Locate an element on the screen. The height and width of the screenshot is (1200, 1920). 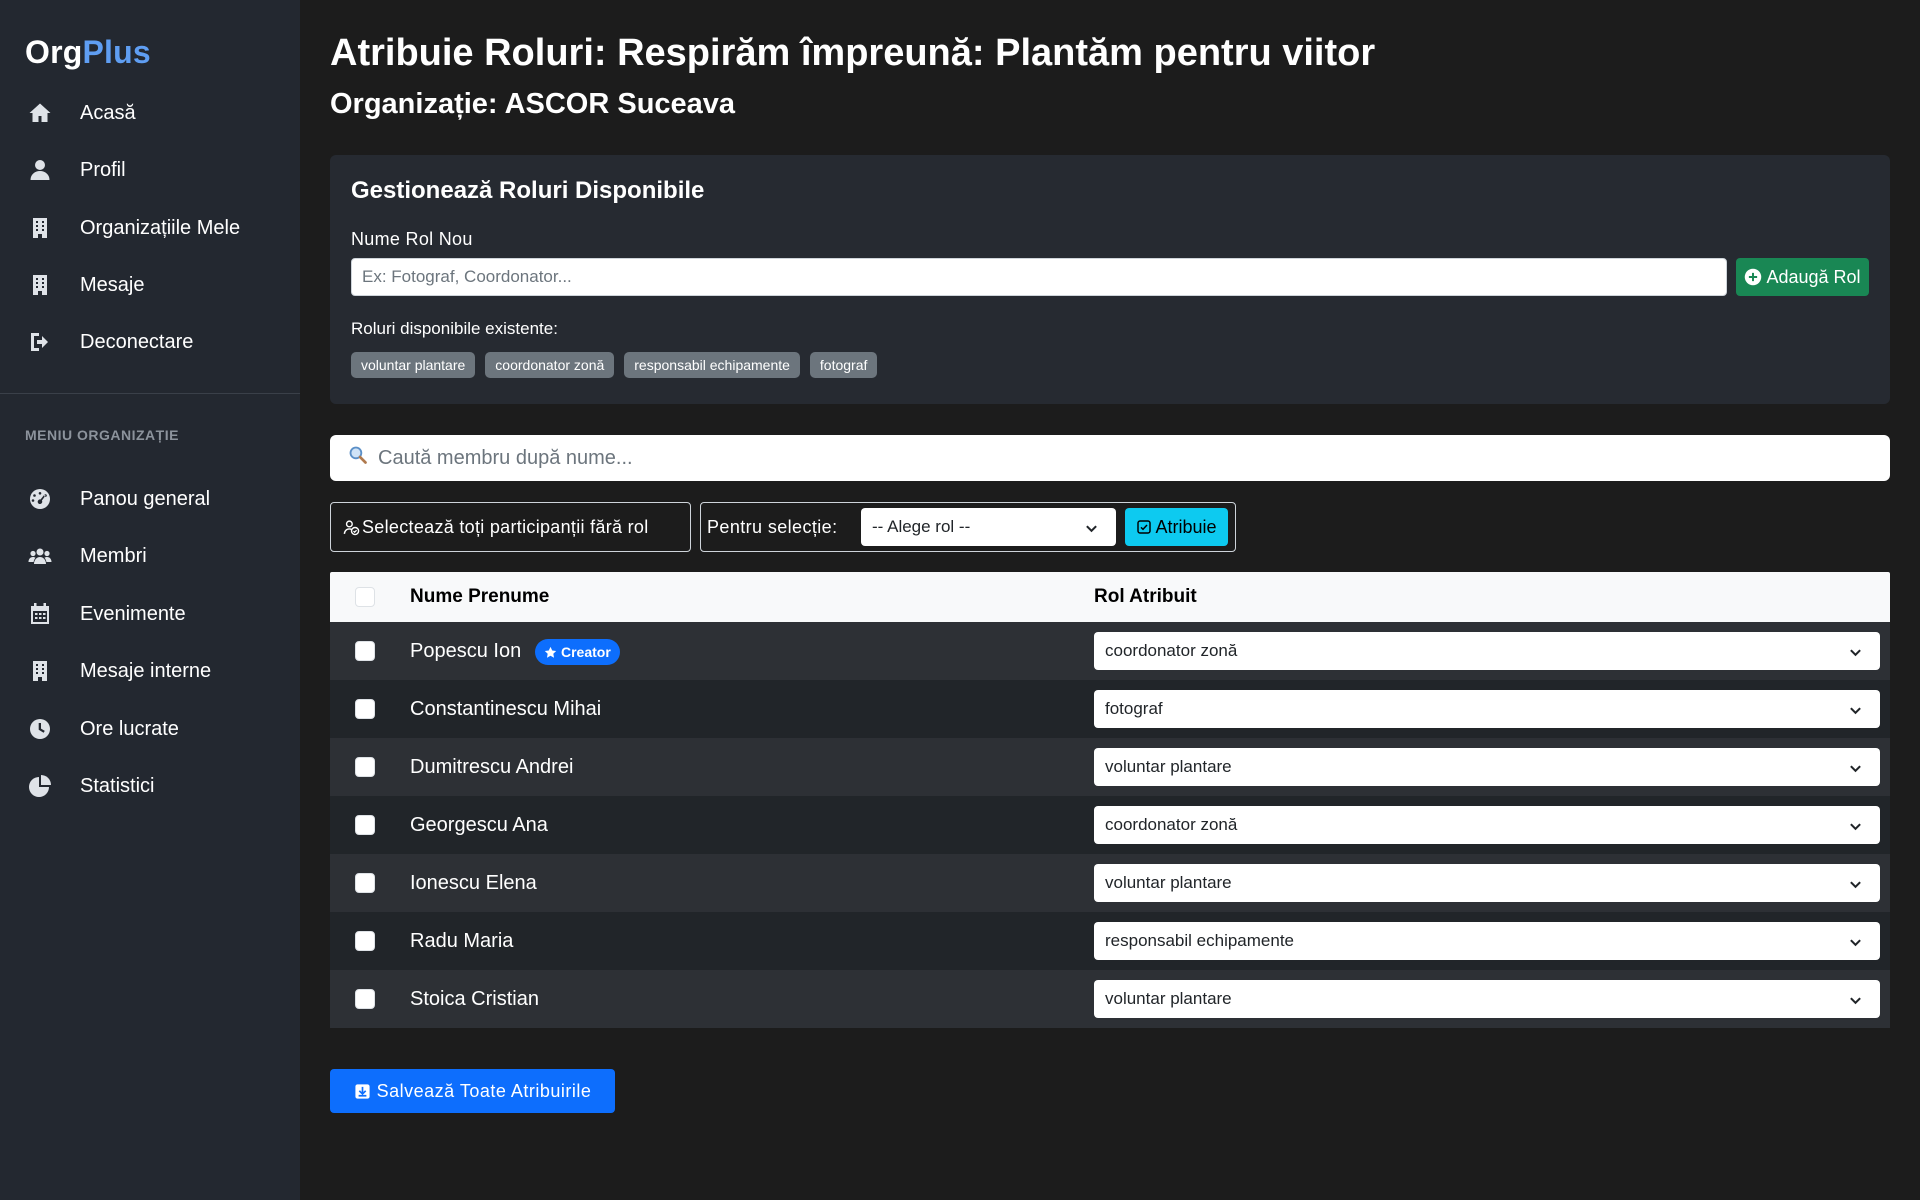
logo-org-text: Org is located at coordinates (54, 52).